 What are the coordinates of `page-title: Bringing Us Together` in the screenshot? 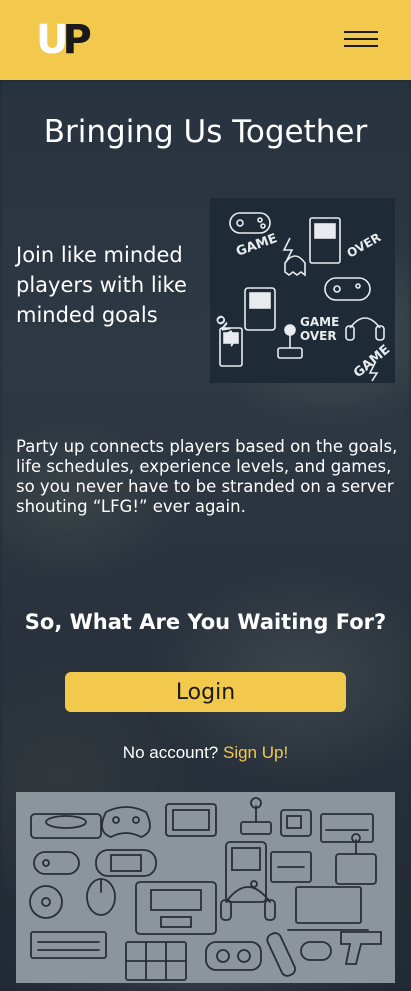 It's located at (205, 132).